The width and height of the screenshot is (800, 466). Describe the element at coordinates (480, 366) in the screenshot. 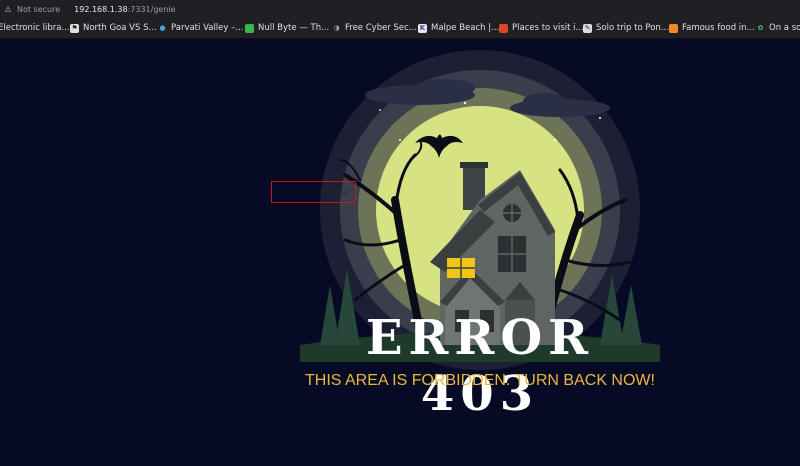

I see `error-title: ERROR 403` at that location.